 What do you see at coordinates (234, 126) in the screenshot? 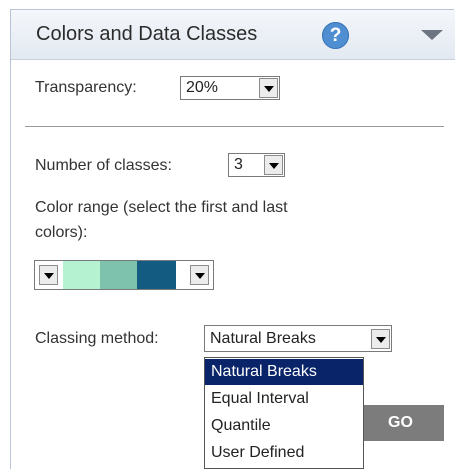
I see `section-divider` at bounding box center [234, 126].